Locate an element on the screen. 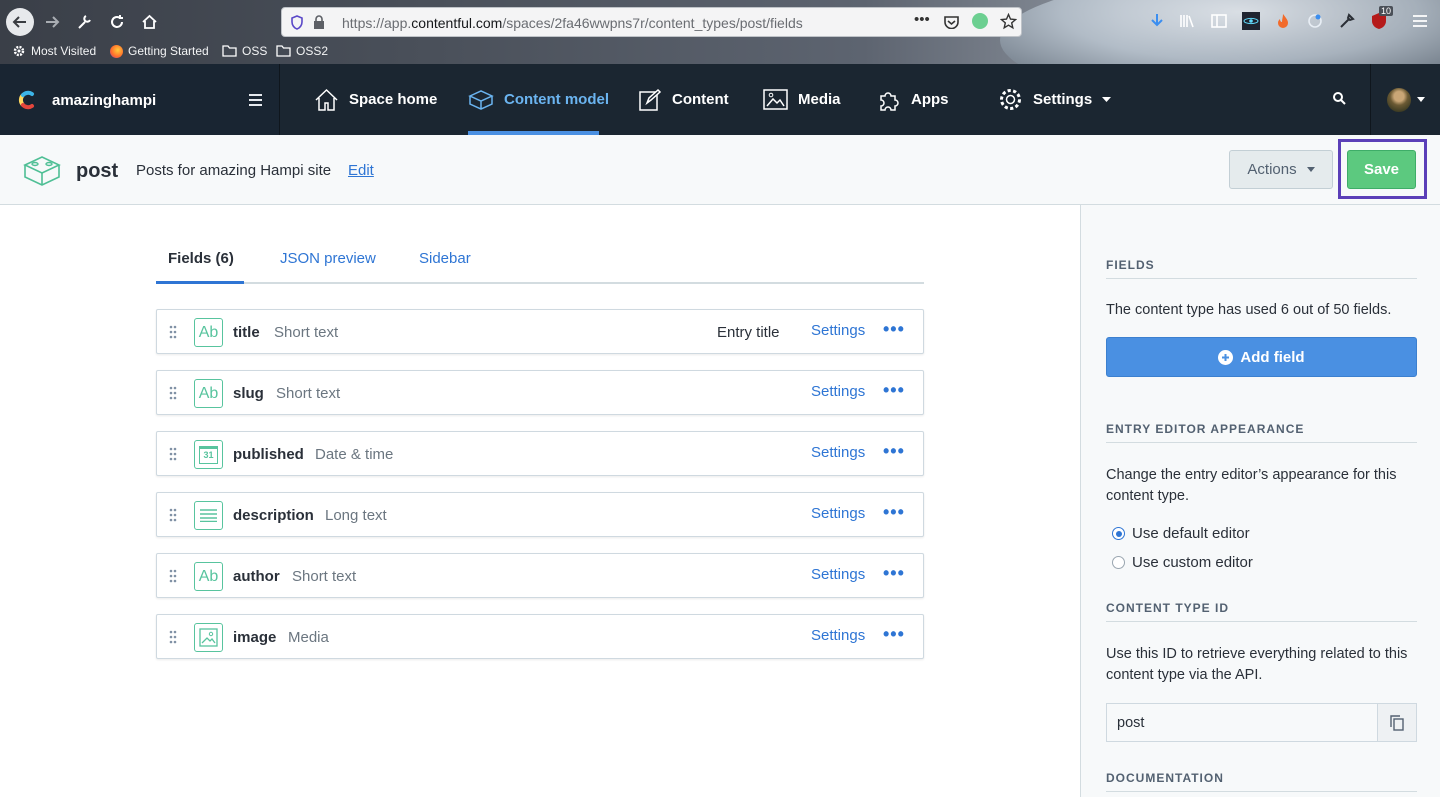 The image size is (1440, 797). calendar-icon: 31 is located at coordinates (208, 454).